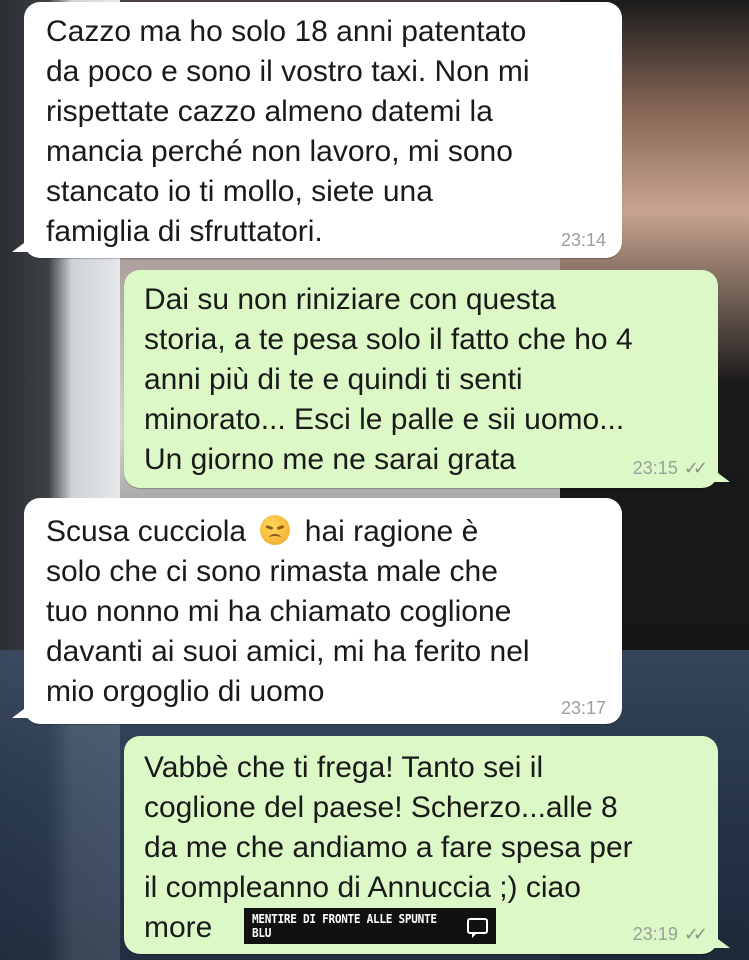 This screenshot has height=960, width=749. Describe the element at coordinates (583, 240) in the screenshot. I see `message-timestamp: 23:14` at that location.